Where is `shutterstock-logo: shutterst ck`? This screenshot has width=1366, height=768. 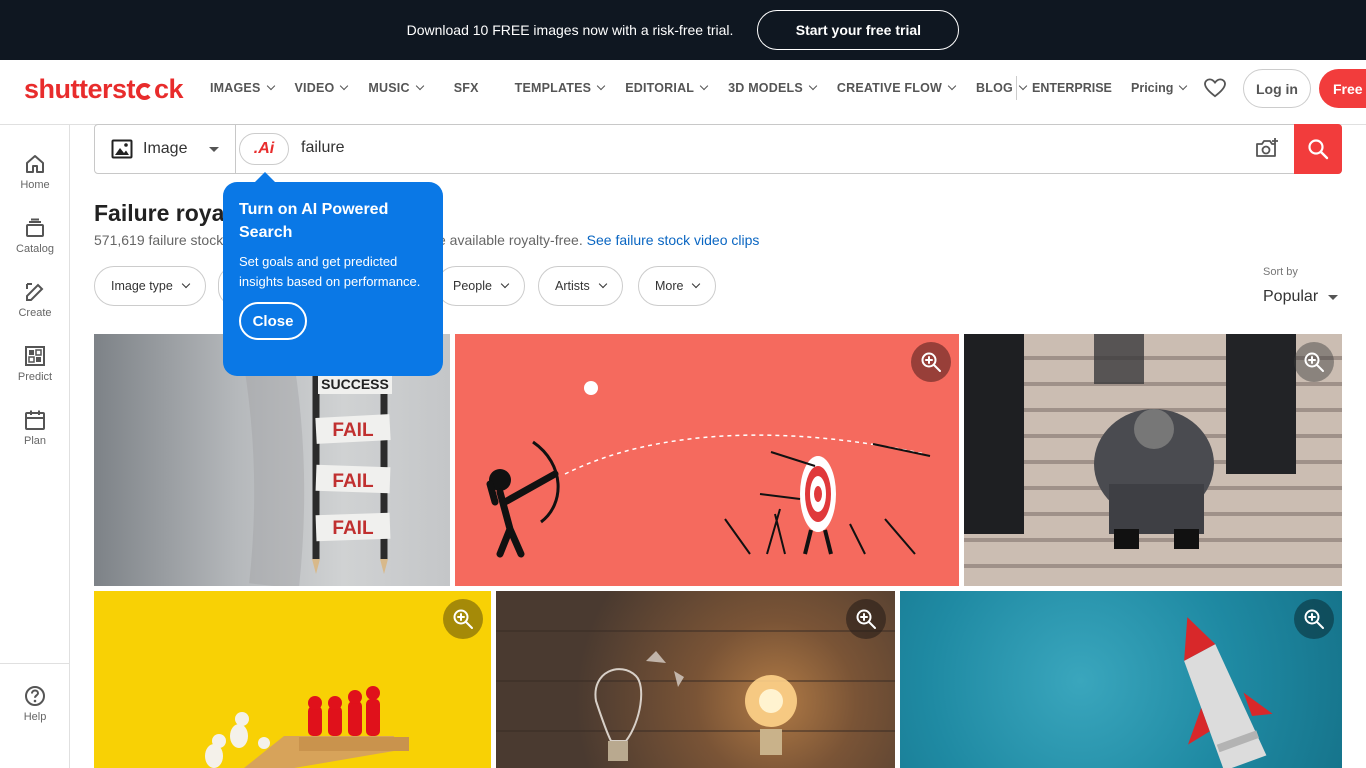 shutterstock-logo: shutterst ck is located at coordinates (104, 89).